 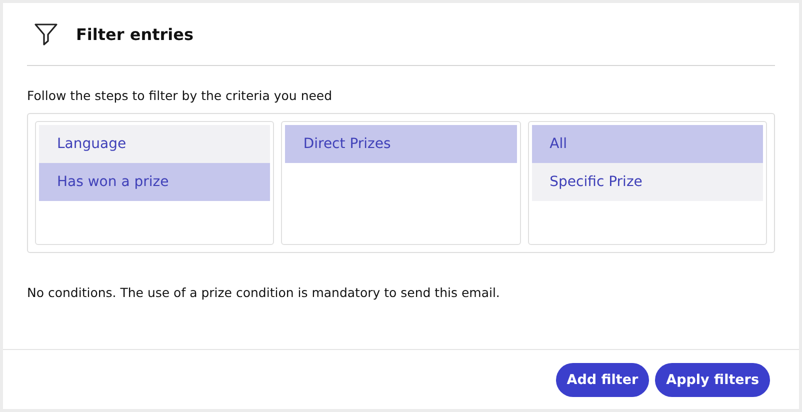 I want to click on criteria-item: Language, so click(x=154, y=144).